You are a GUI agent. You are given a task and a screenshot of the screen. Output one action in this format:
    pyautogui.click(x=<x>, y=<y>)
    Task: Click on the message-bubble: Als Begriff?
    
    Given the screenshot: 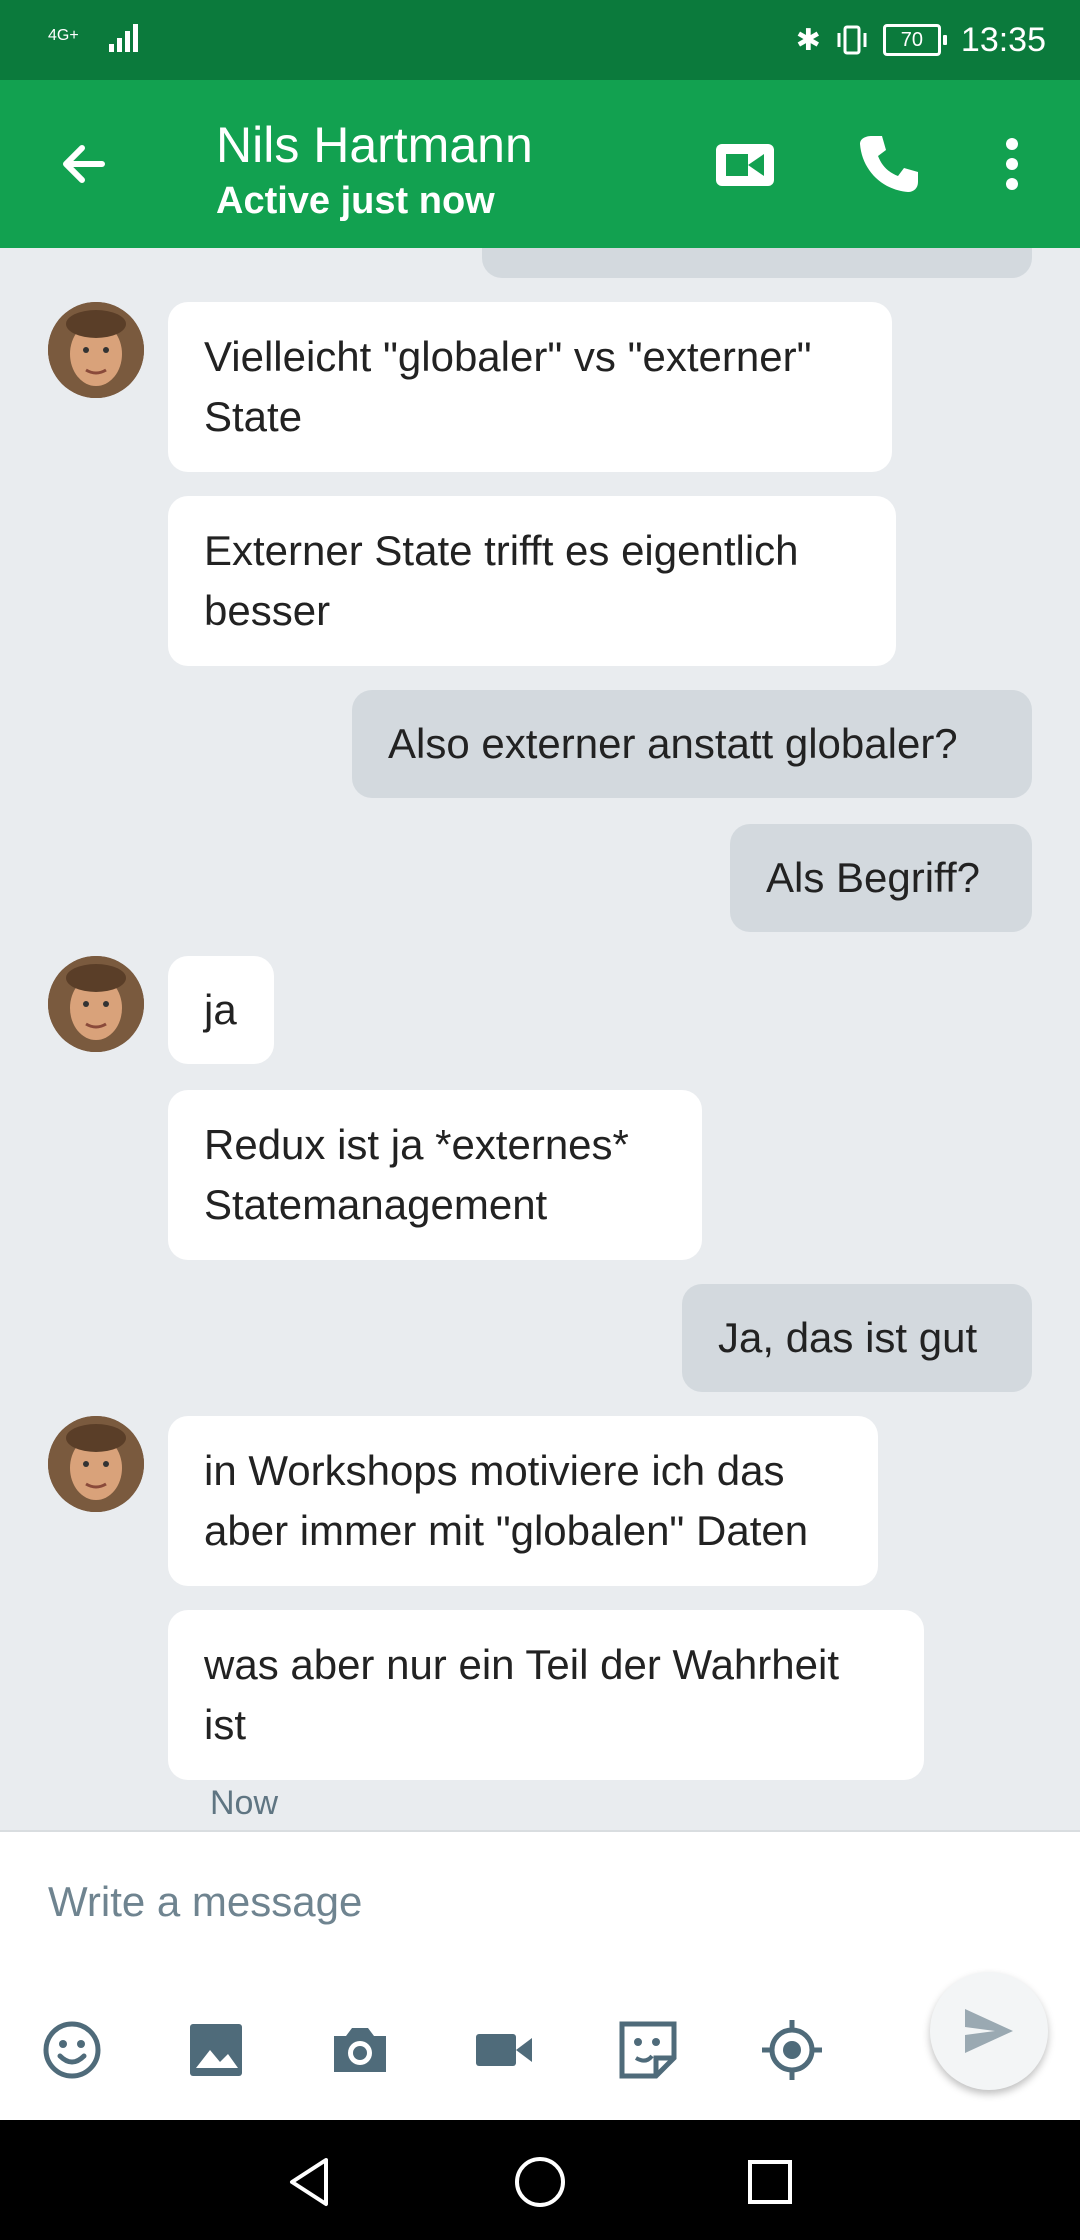 What is the action you would take?
    pyautogui.click(x=881, y=878)
    